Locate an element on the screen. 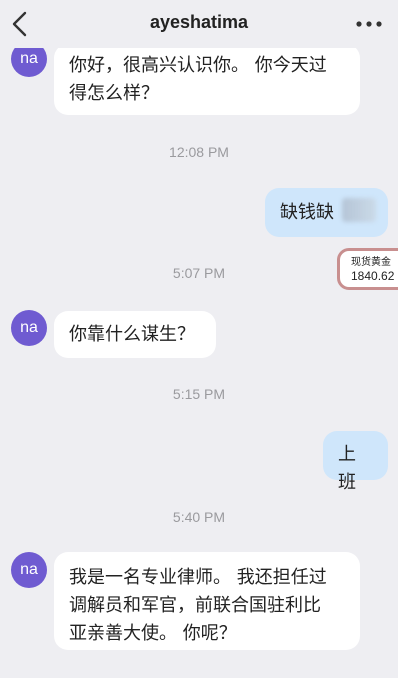 This screenshot has width=398, height=678. more-horizontal-icon is located at coordinates (369, 24).